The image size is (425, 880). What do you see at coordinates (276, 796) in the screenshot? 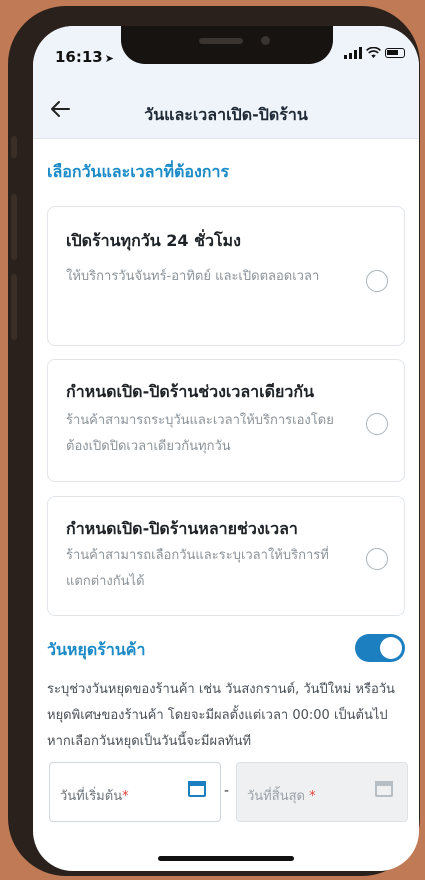
I see `end-date-label-text: วันที่สิ้นสุด` at bounding box center [276, 796].